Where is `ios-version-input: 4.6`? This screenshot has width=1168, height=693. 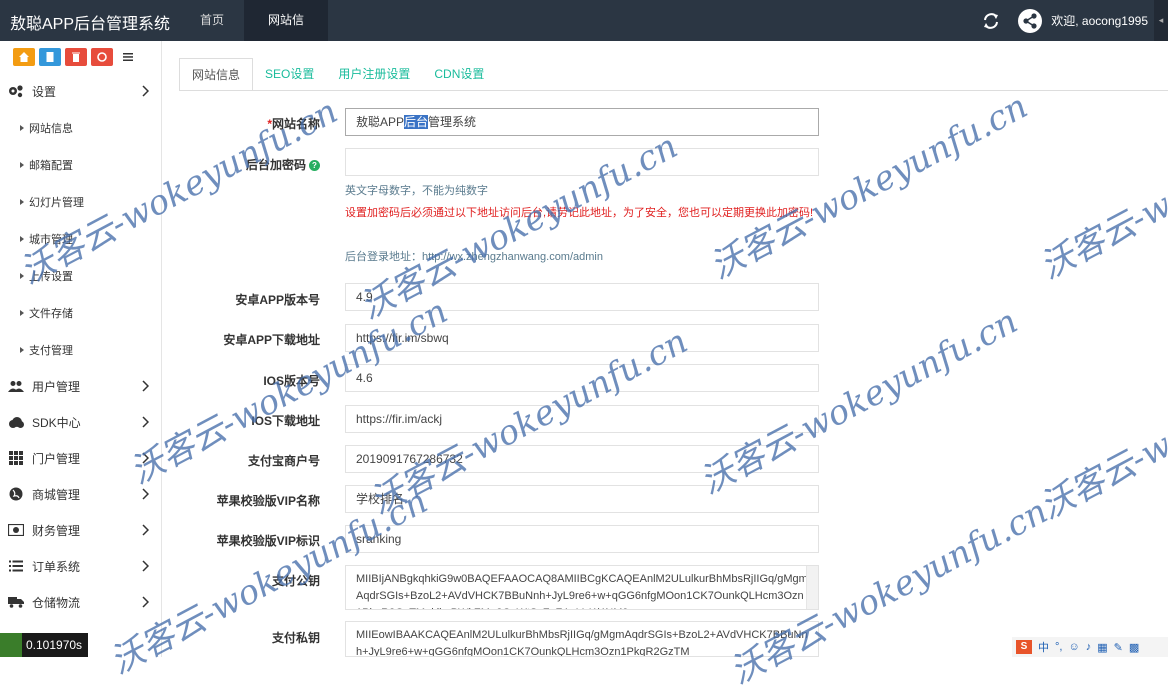 ios-version-input: 4.6 is located at coordinates (582, 378).